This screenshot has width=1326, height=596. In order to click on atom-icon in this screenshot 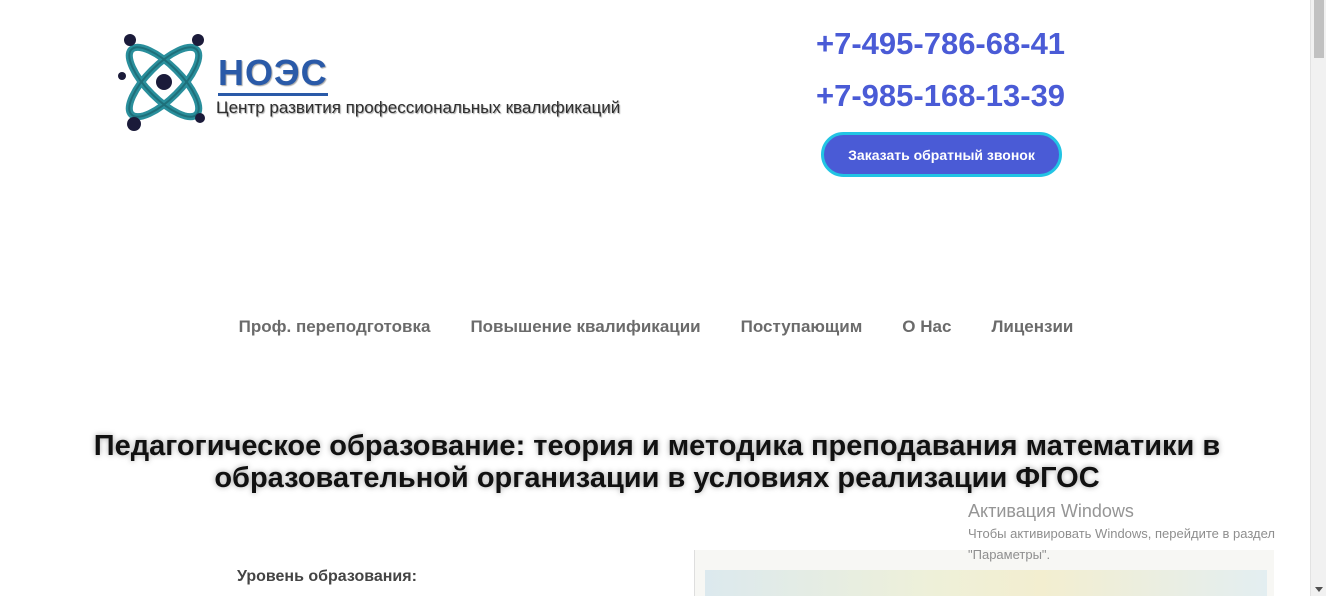, I will do `click(161, 82)`.